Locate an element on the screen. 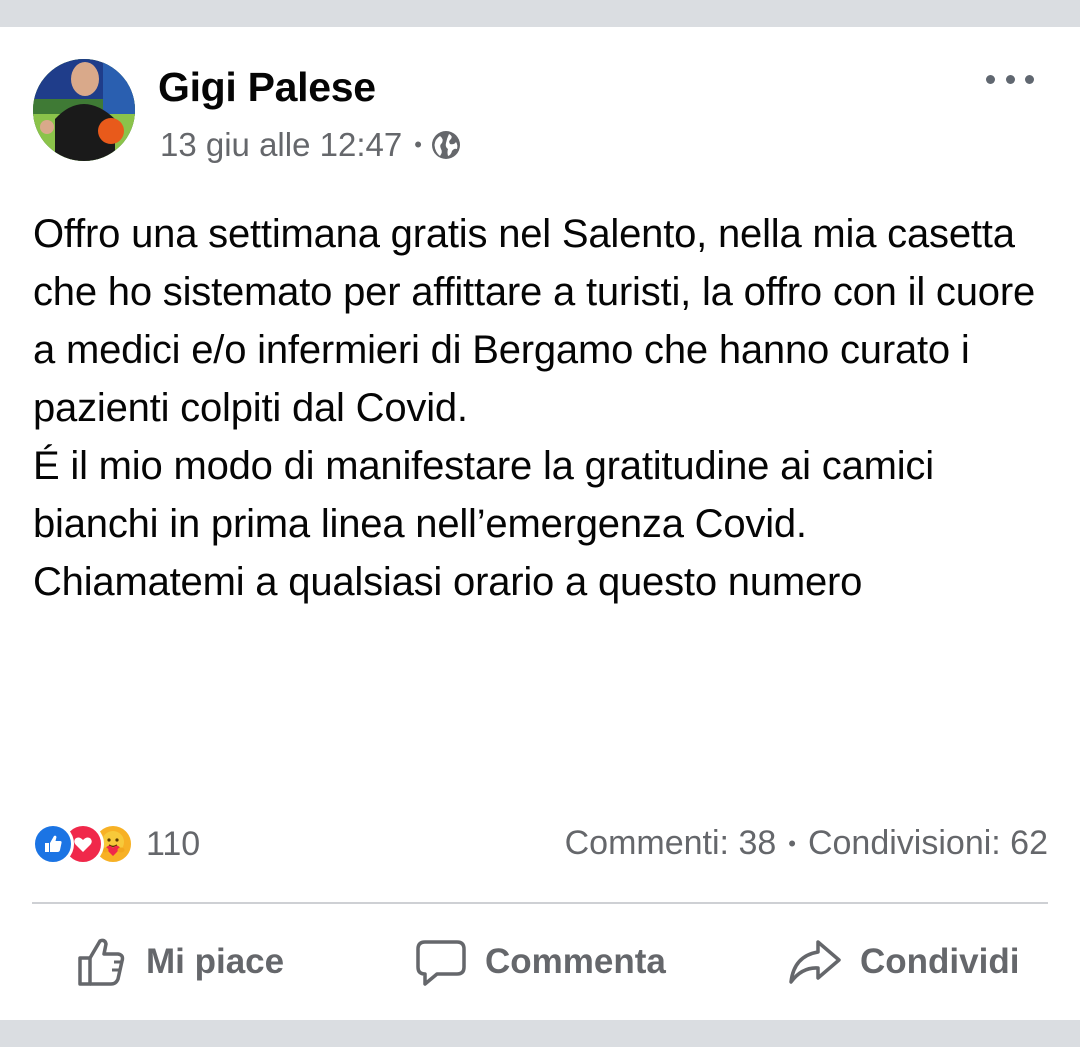 This screenshot has width=1080, height=1047. comment-button-label: Commenta is located at coordinates (575, 961).